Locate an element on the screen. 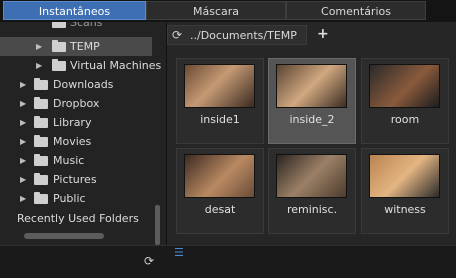 Image resolution: width=456 pixels, height=278 pixels. thumbnail-card: room is located at coordinates (405, 101).